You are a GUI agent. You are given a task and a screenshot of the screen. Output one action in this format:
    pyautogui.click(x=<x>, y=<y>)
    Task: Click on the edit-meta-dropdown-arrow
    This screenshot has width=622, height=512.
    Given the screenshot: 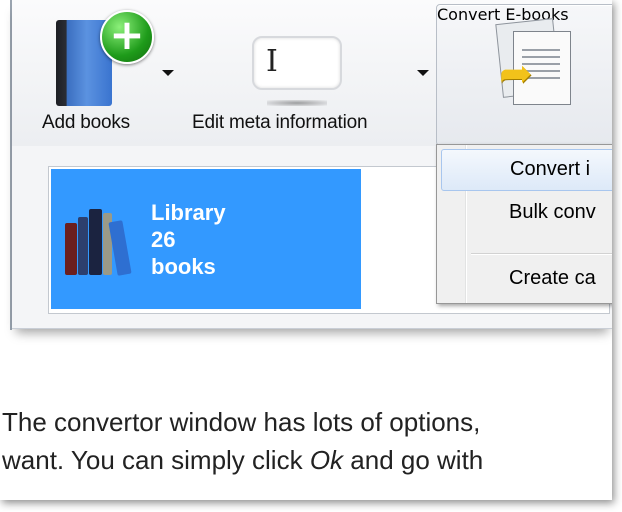 What is the action you would take?
    pyautogui.click(x=423, y=73)
    